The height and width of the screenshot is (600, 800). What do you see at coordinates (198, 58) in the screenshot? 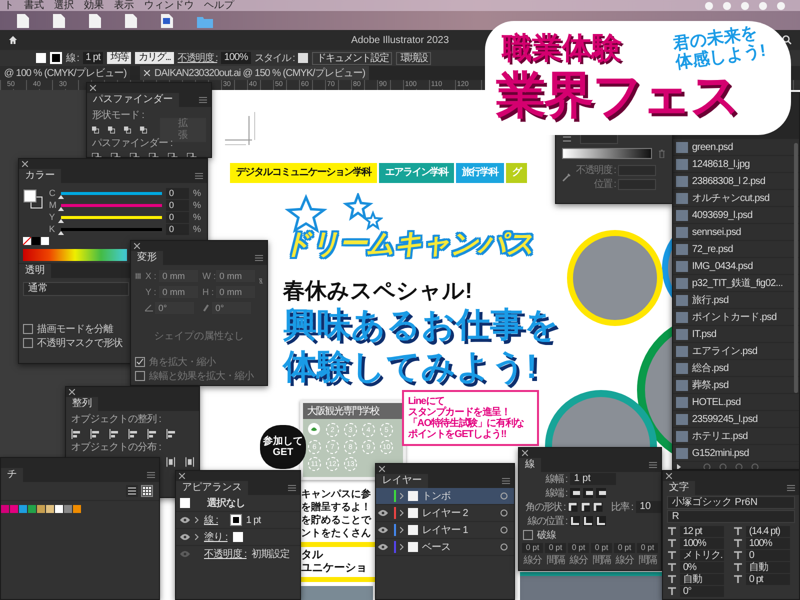
I see `opacity-label: 不透明度 :` at bounding box center [198, 58].